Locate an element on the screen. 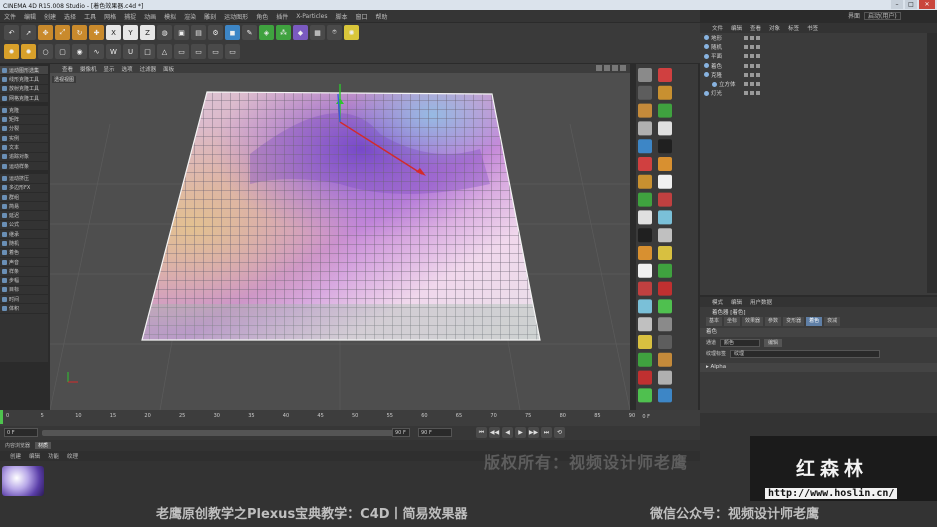 The width and height of the screenshot is (937, 527). menu-item: 选择 is located at coordinates (70, 16).